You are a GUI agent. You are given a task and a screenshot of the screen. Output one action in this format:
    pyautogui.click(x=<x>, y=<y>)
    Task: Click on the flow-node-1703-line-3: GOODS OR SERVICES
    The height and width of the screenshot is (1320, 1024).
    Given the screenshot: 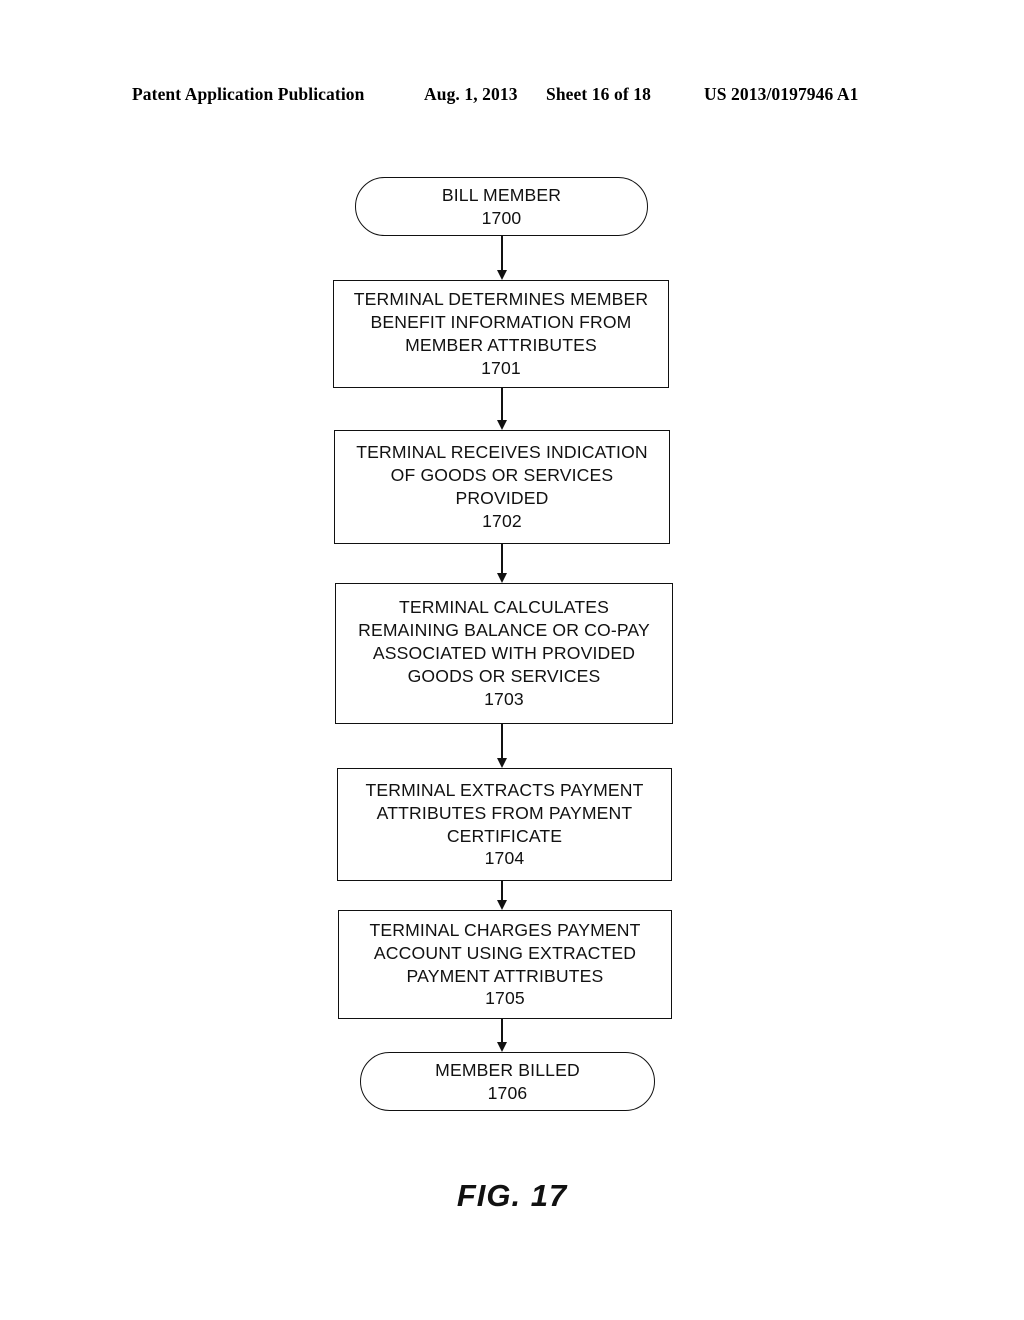 What is the action you would take?
    pyautogui.click(x=504, y=675)
    